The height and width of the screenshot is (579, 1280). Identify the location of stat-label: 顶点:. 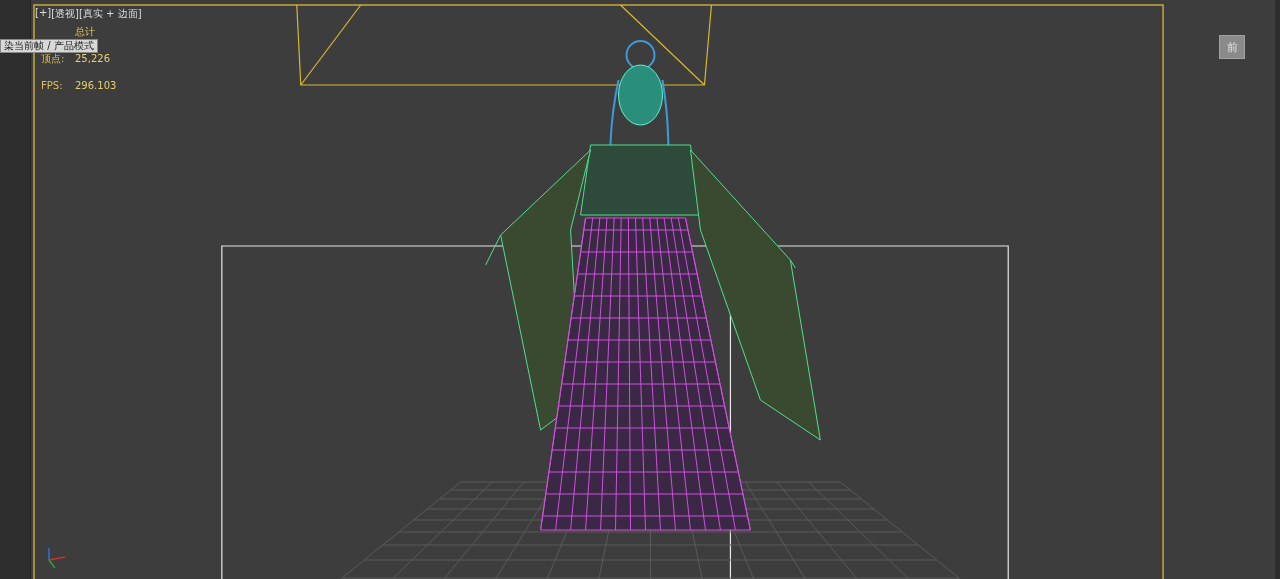
(53, 59).